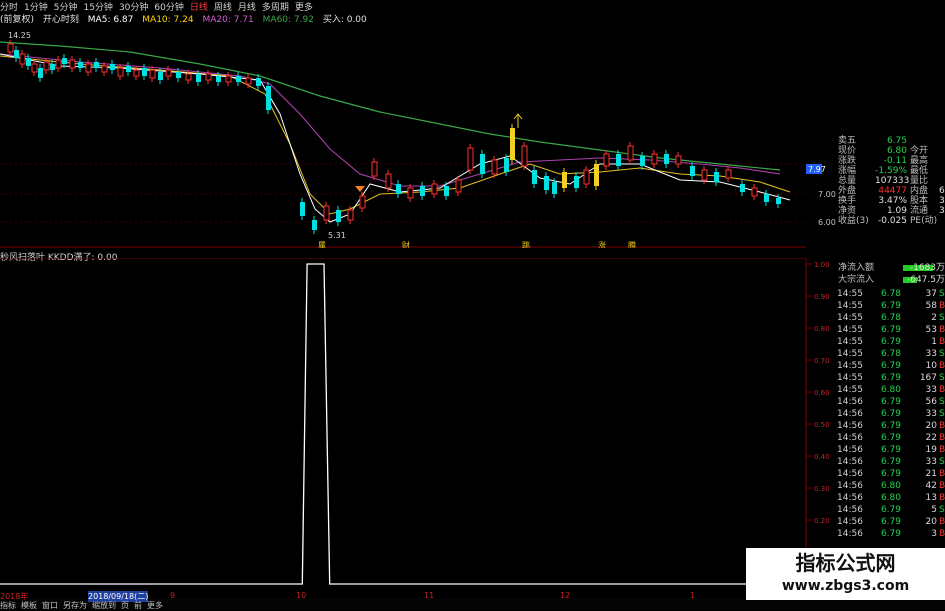 This screenshot has width=945, height=611. I want to click on info-label: 收益(3), so click(853, 221).